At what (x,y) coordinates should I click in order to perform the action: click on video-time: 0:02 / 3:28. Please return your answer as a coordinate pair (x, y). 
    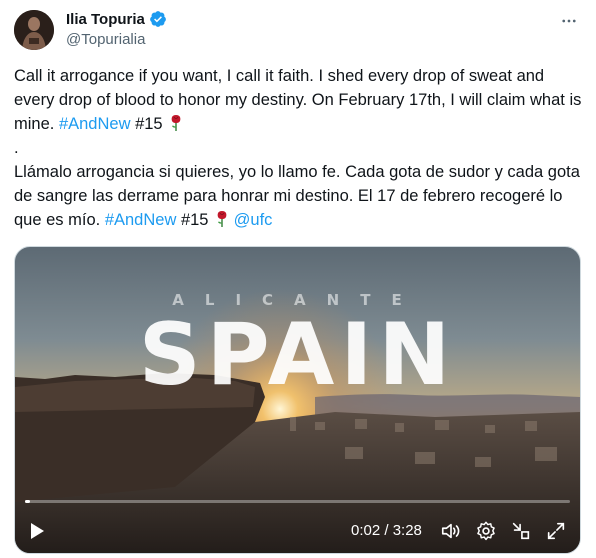
    Looking at the image, I should click on (386, 530).